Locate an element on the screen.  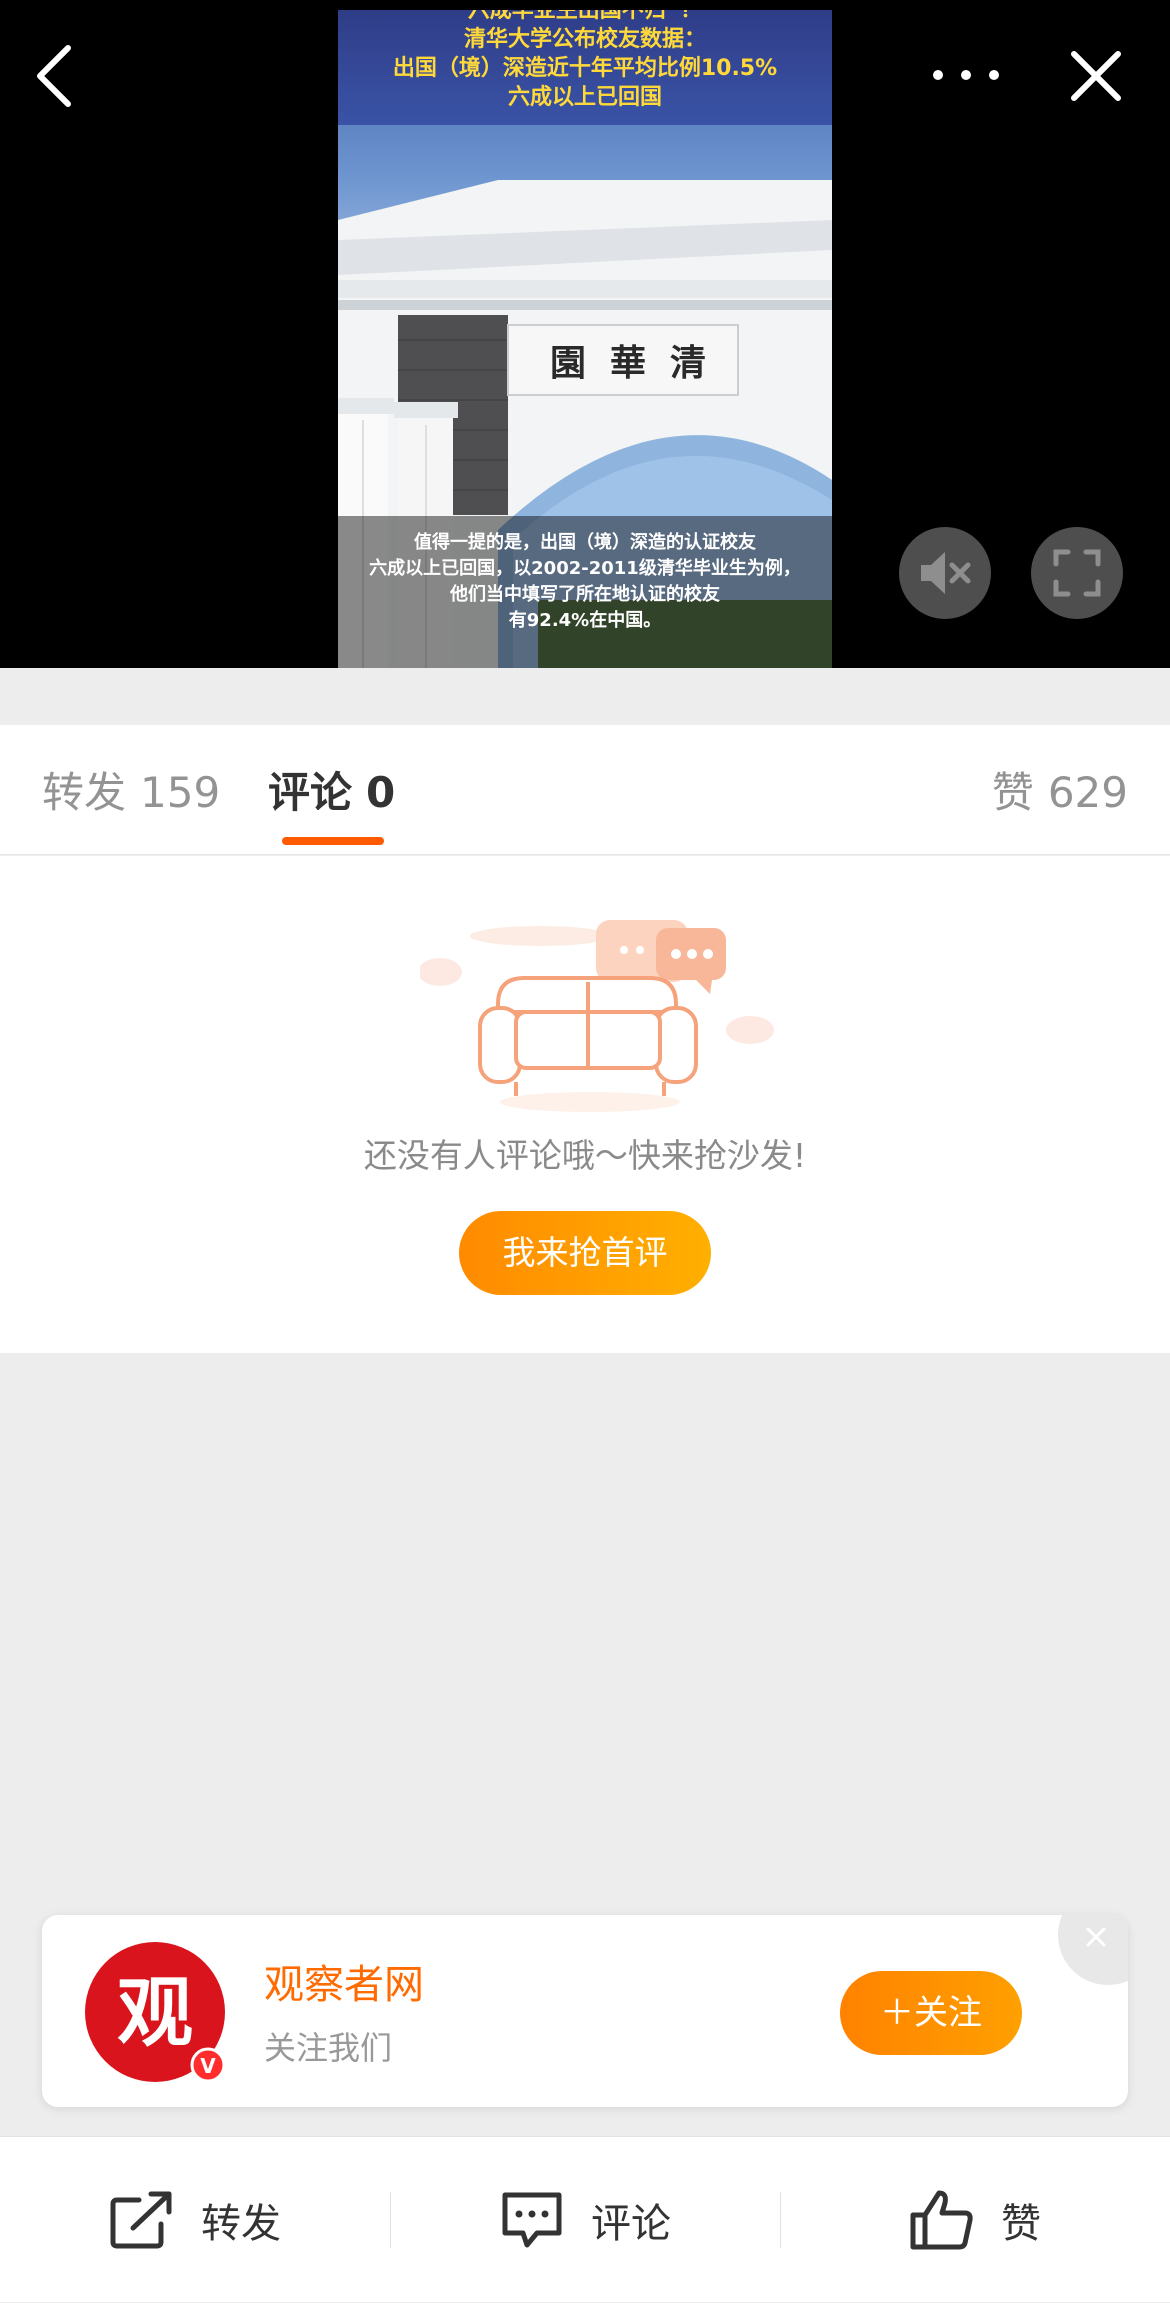
repost-label: 转发 is located at coordinates (241, 2224).